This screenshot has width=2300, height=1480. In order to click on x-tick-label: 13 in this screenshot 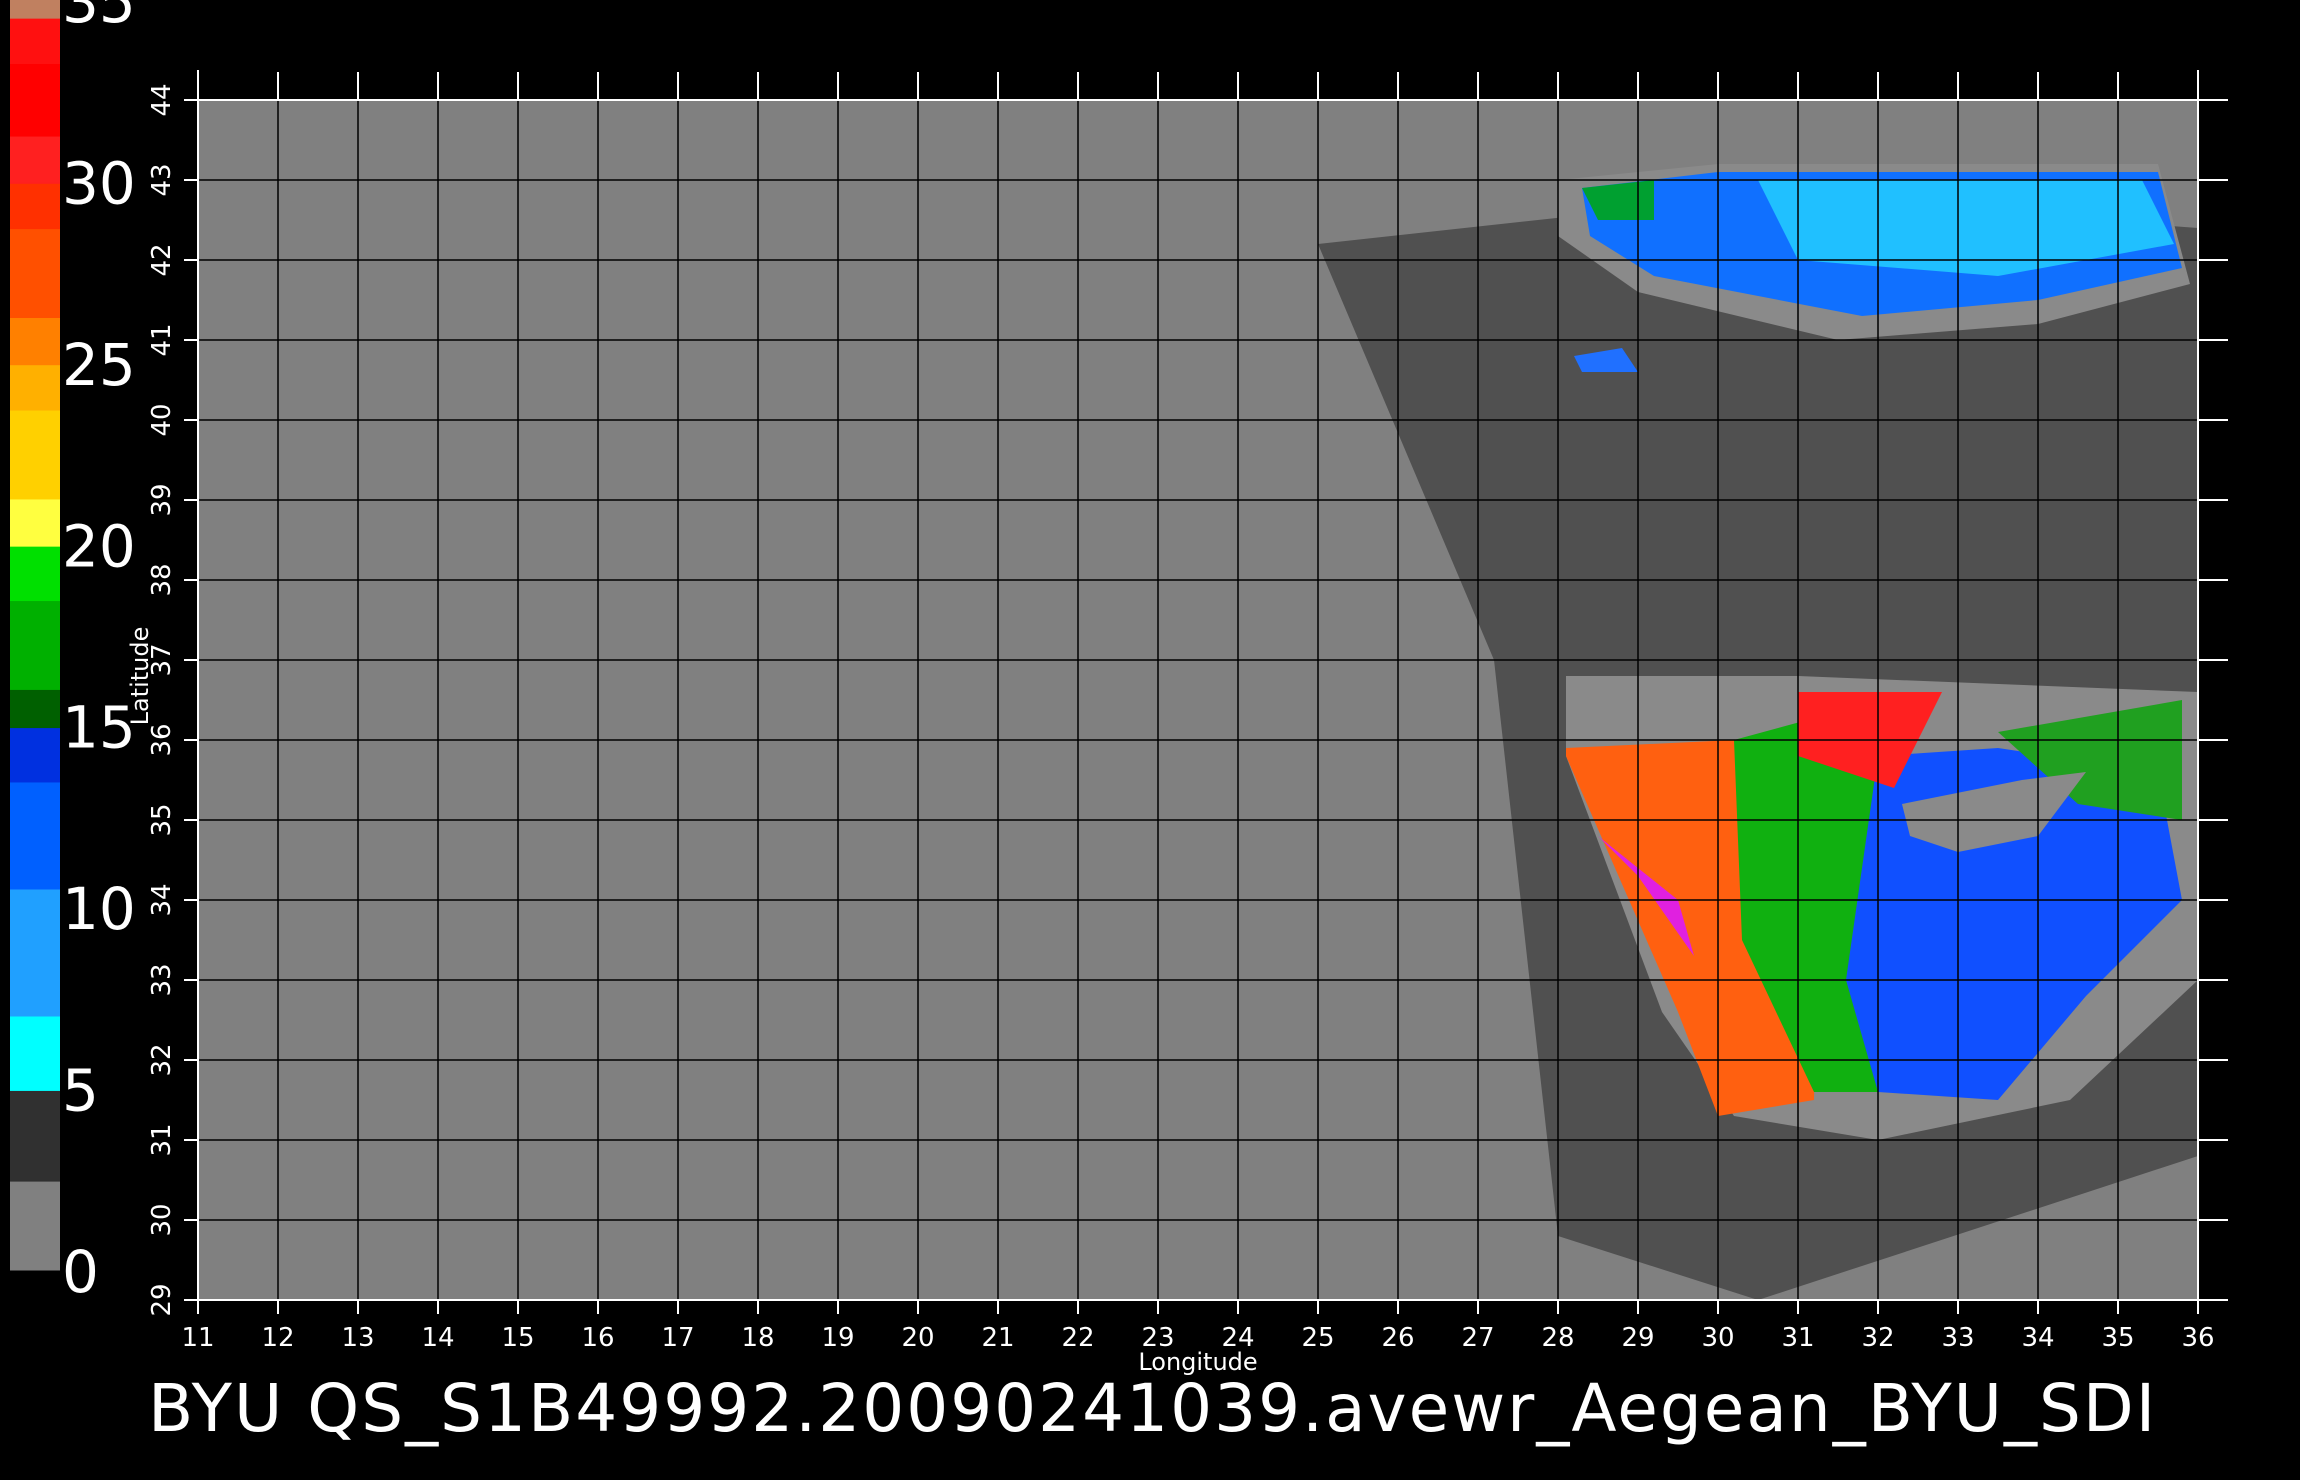, I will do `click(357, 1338)`.